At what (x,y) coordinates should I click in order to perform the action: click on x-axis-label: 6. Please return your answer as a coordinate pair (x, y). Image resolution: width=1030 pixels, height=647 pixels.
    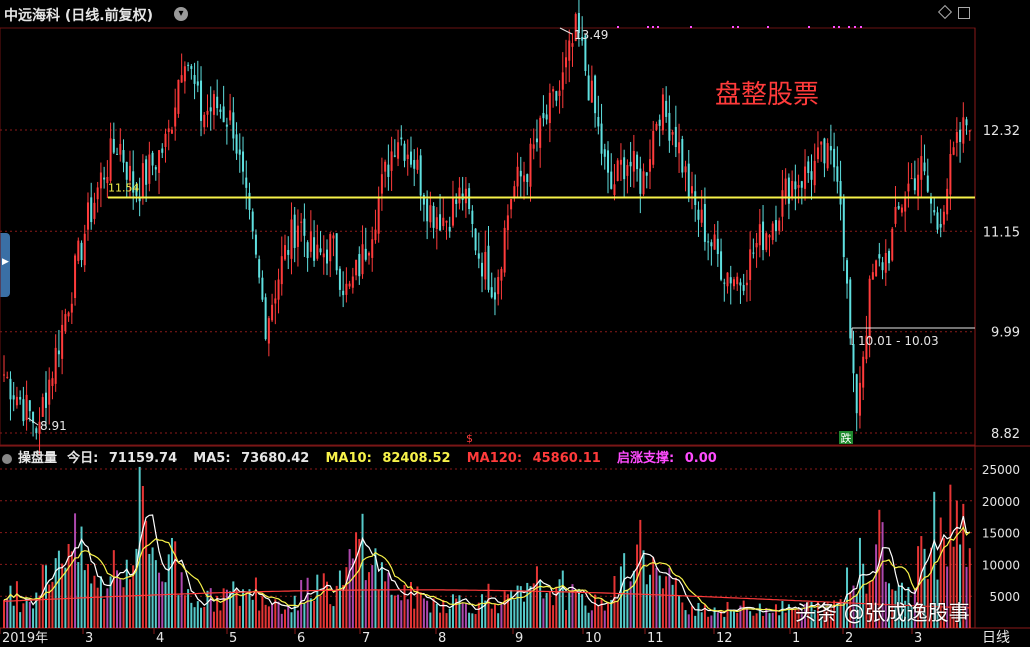
    Looking at the image, I should click on (301, 638).